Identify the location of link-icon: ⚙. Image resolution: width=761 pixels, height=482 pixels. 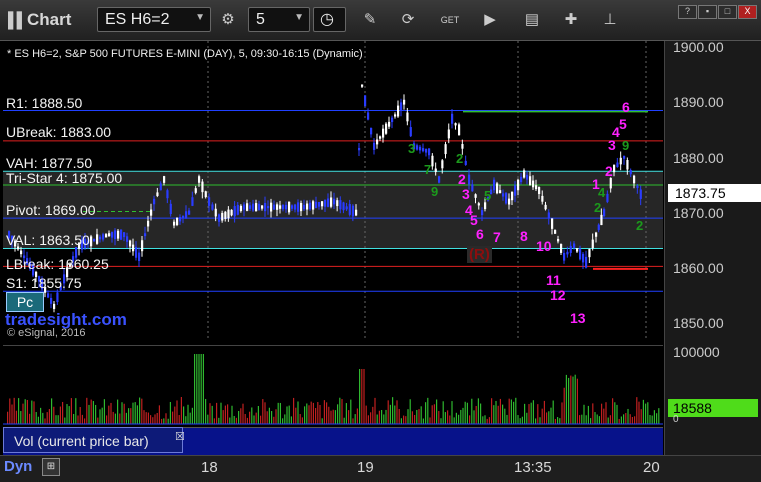
(228, 20).